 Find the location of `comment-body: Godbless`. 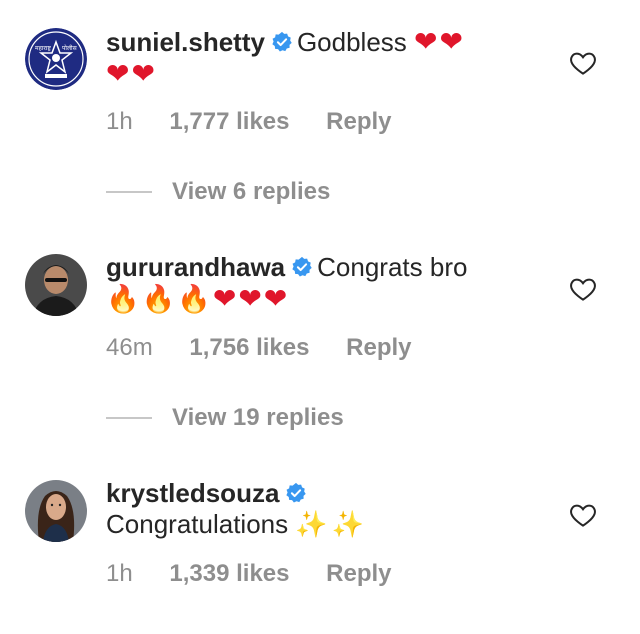

comment-body: Godbless is located at coordinates (351, 42).